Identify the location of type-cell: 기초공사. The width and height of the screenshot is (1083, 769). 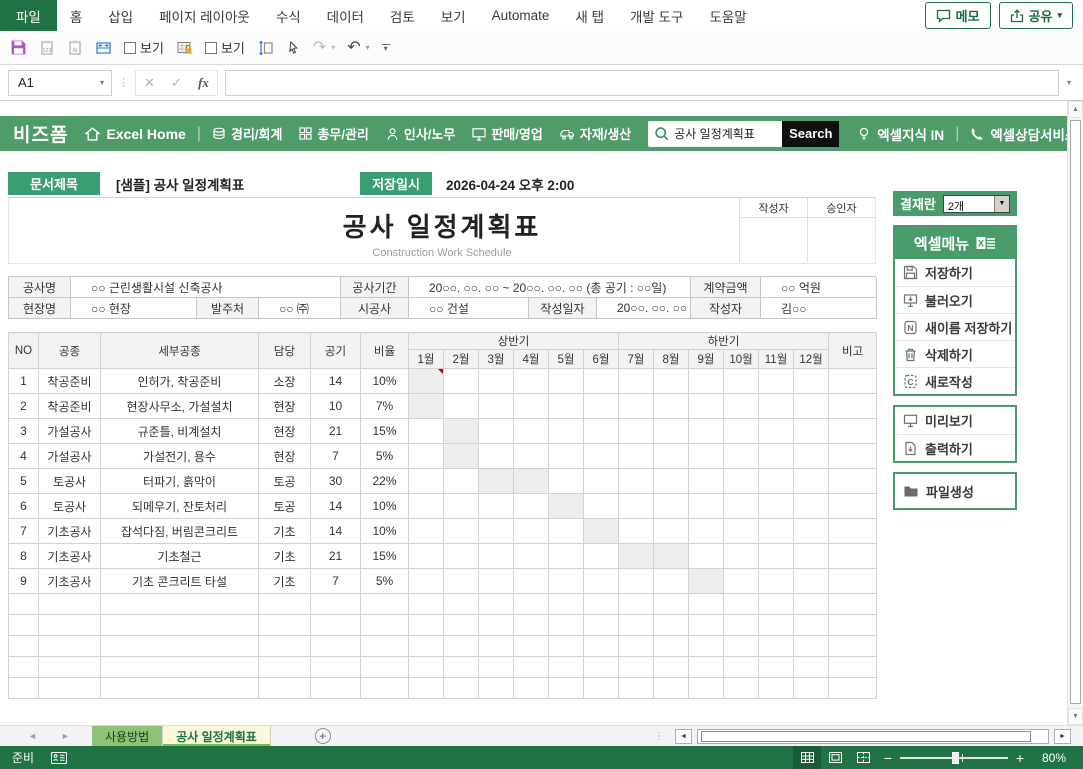
(69, 531).